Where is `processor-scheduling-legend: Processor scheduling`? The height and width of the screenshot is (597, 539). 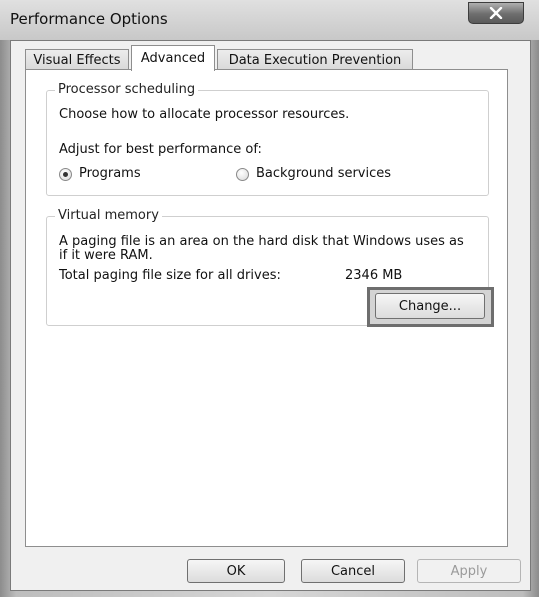 processor-scheduling-legend: Processor scheduling is located at coordinates (127, 89).